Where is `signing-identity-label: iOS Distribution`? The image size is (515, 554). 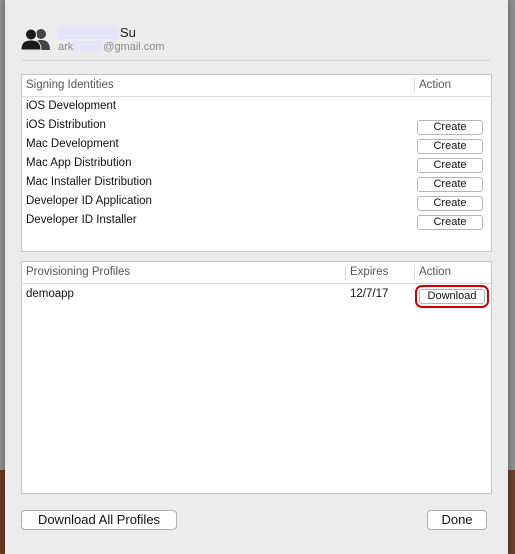
signing-identity-label: iOS Distribution is located at coordinates (66, 125).